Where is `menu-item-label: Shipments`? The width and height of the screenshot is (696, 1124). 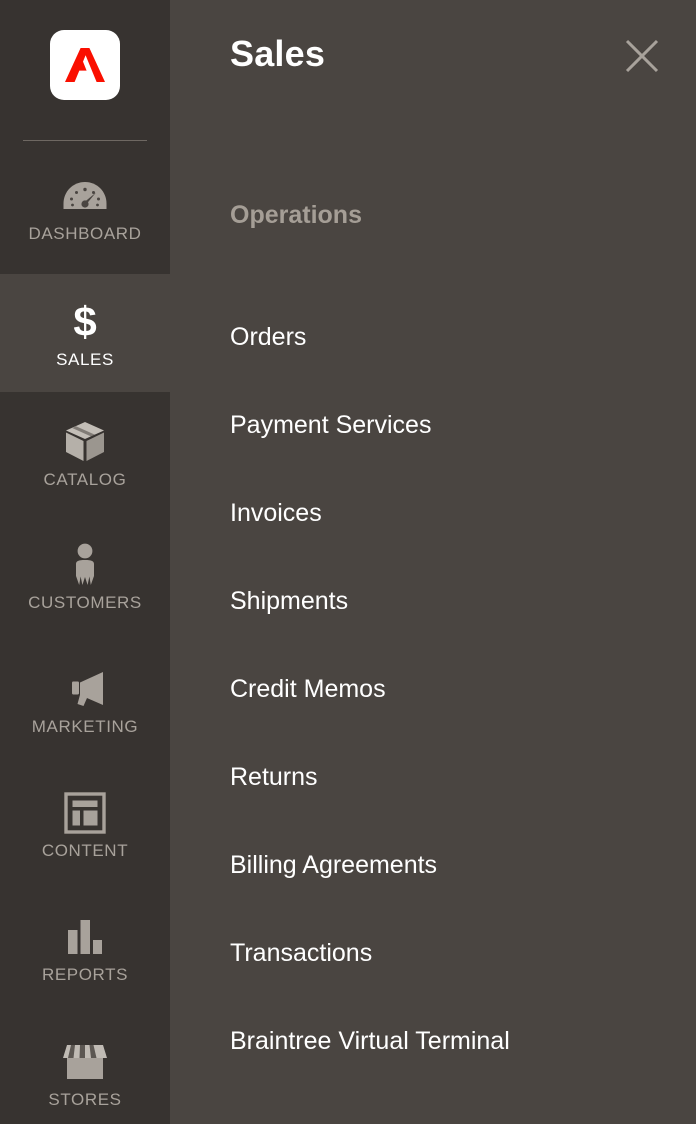
menu-item-label: Shipments is located at coordinates (289, 600).